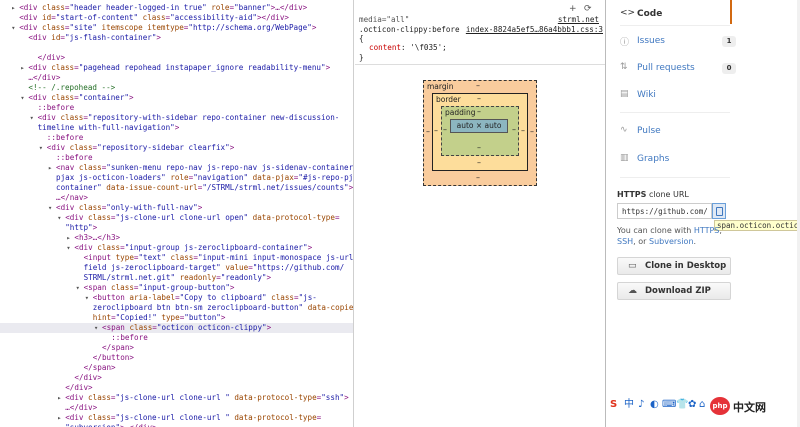  What do you see at coordinates (675, 163) in the screenshot?
I see `nav-item-graphs: ▥ Graphs` at bounding box center [675, 163].